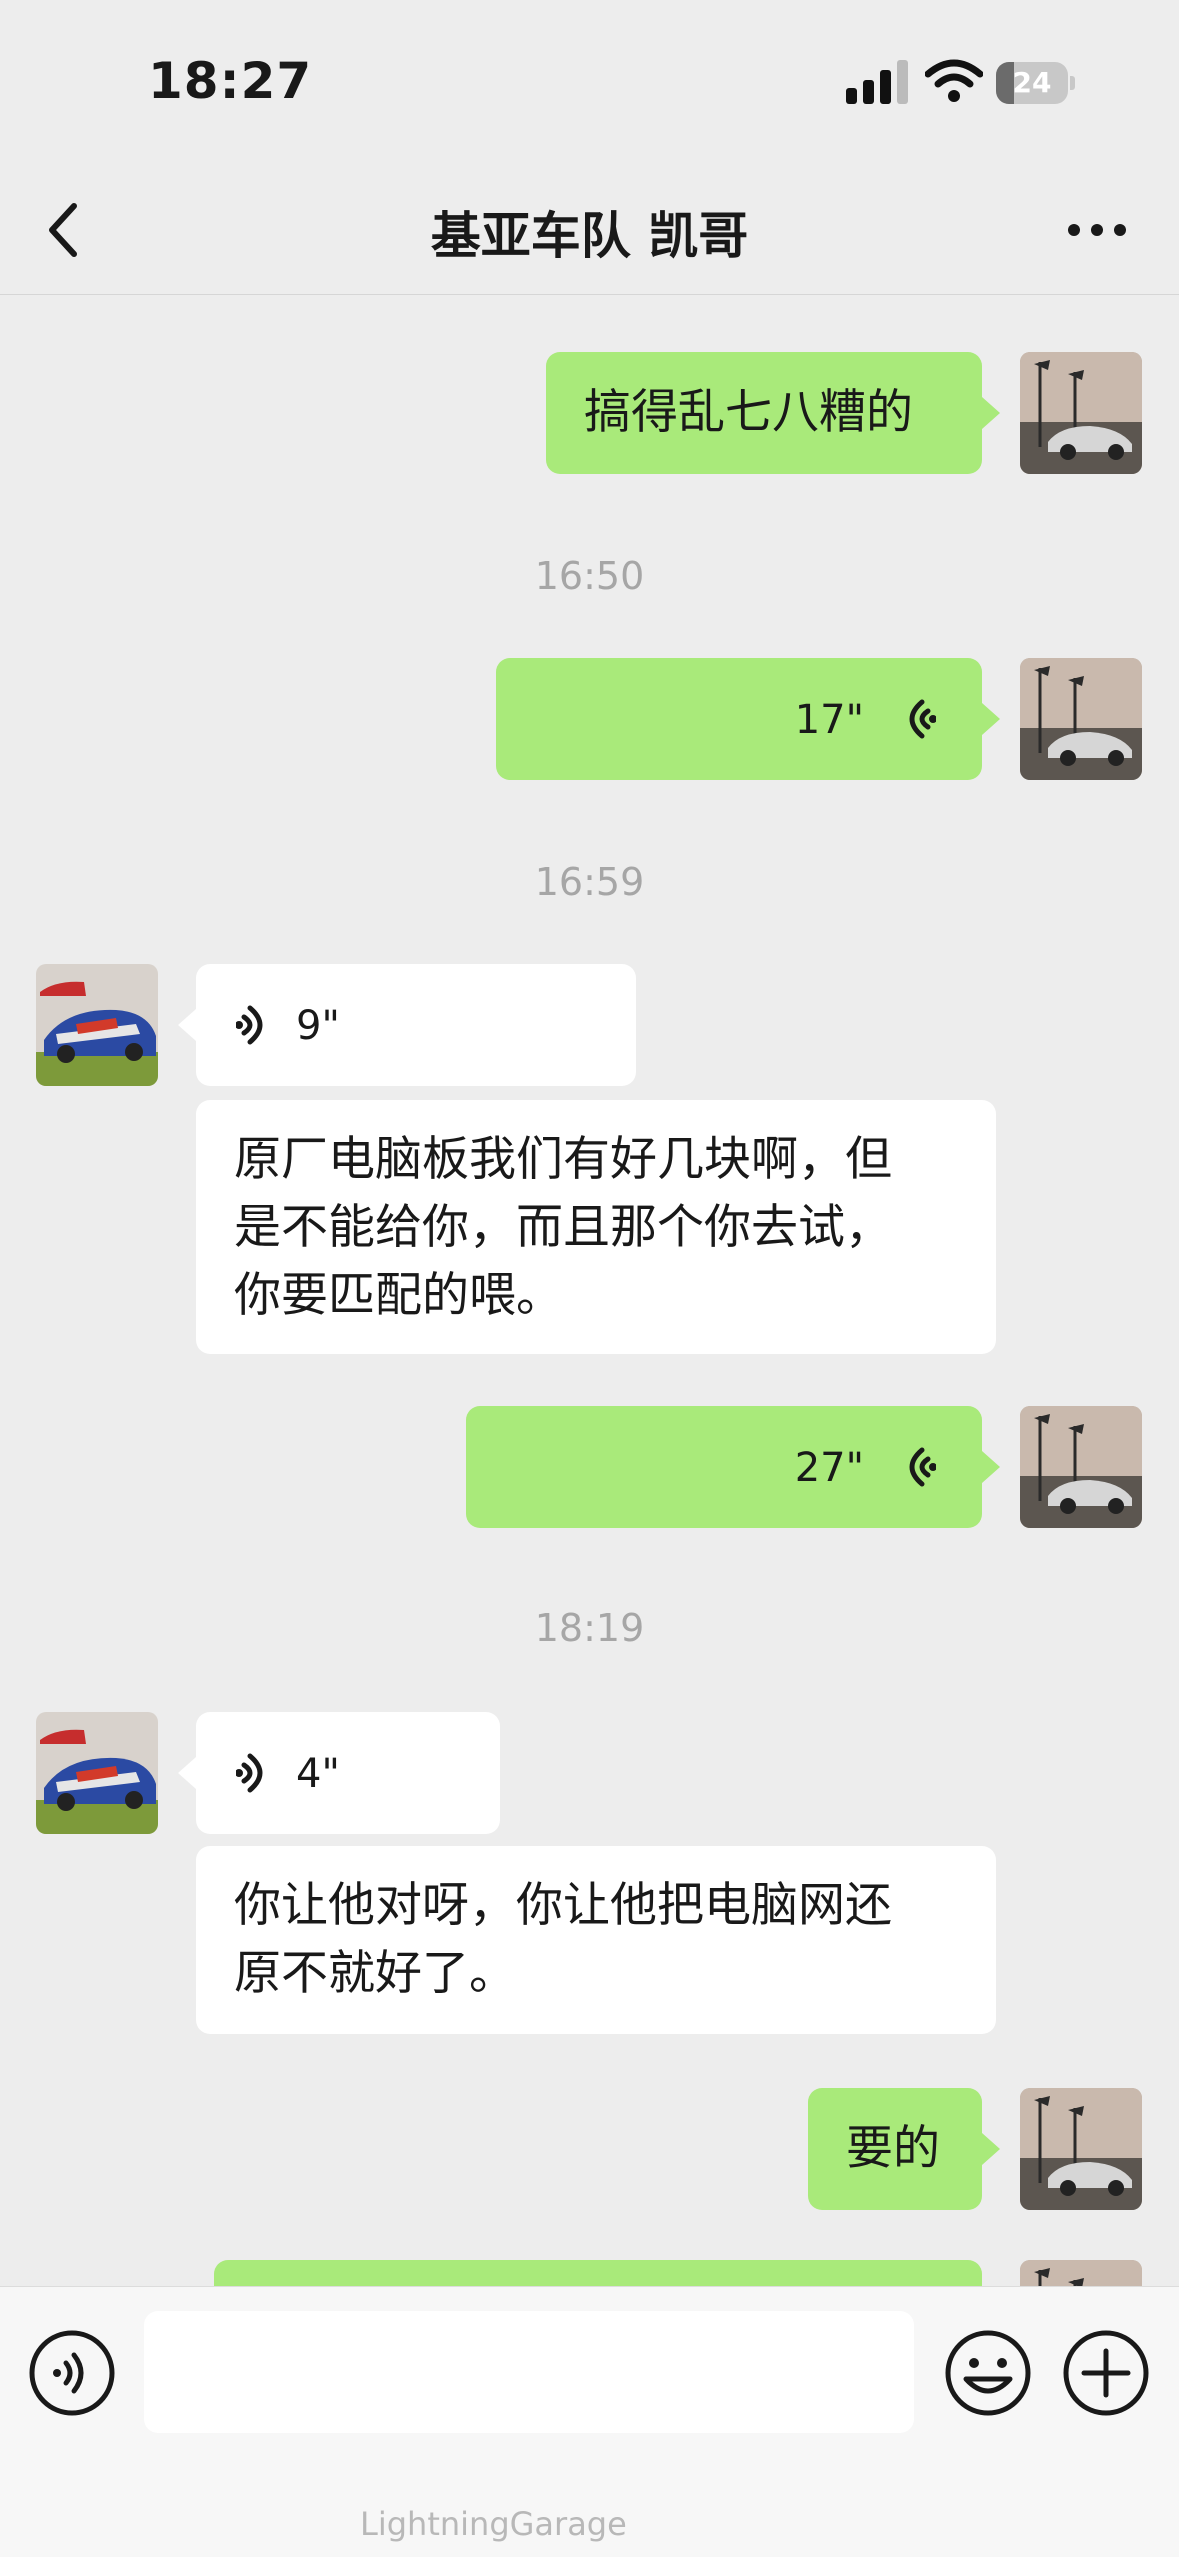  What do you see at coordinates (348, 1773) in the screenshot?
I see `voice-message: 4"` at bounding box center [348, 1773].